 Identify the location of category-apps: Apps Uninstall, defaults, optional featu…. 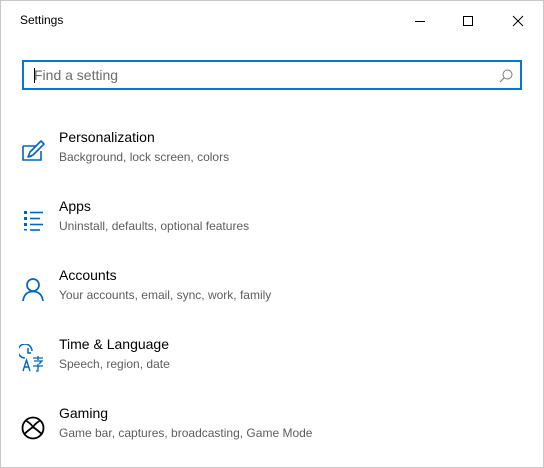
(265, 224).